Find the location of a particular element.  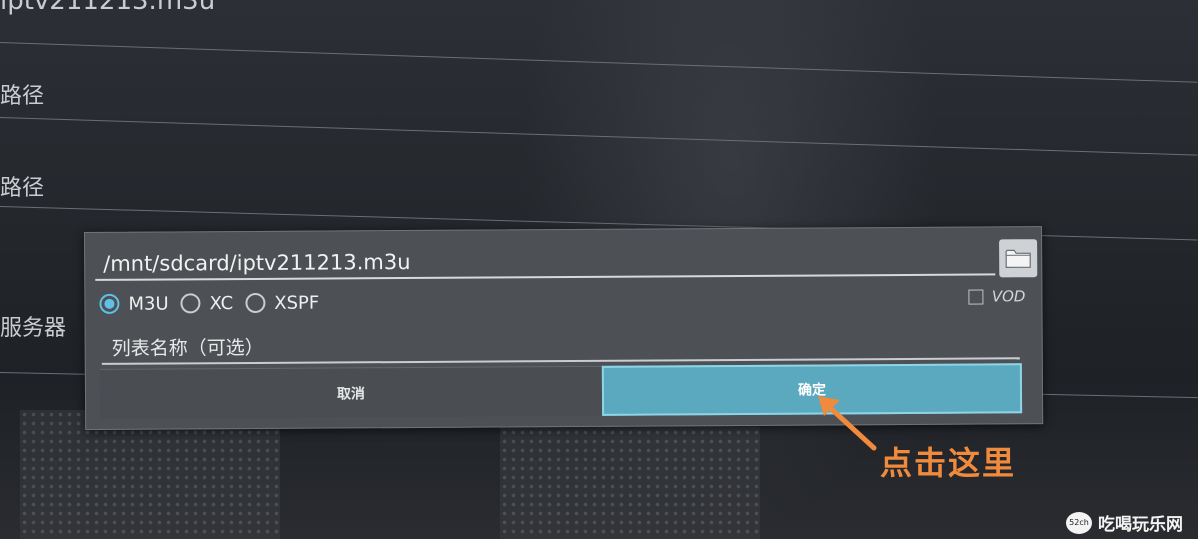

radio-option-xc: XC is located at coordinates (207, 303).